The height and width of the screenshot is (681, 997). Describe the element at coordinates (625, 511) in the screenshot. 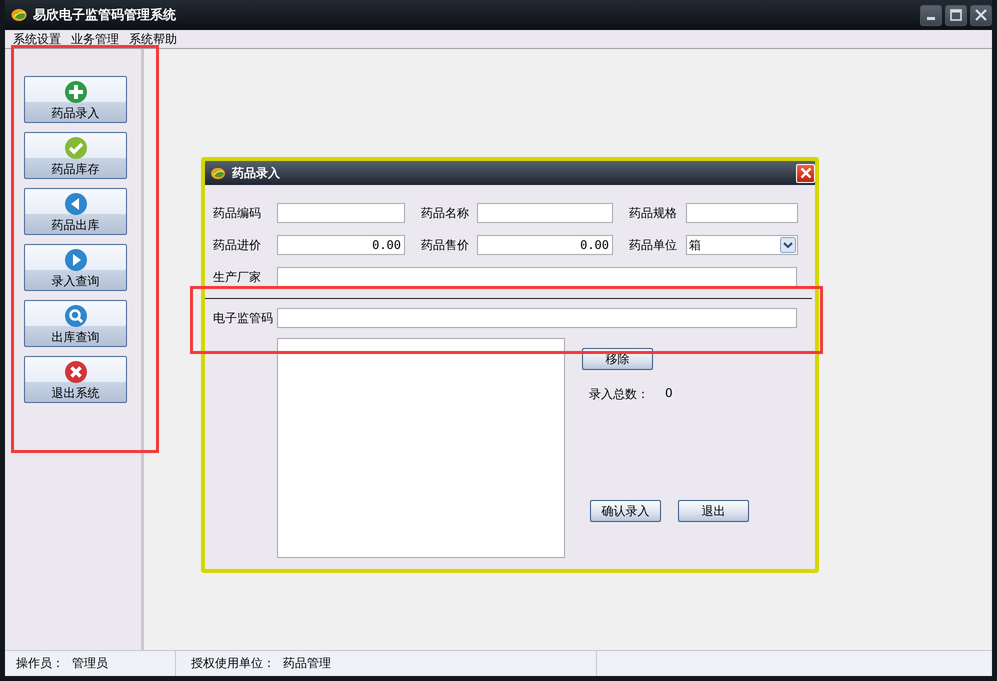

I see `dialog-button: 确认录入` at that location.